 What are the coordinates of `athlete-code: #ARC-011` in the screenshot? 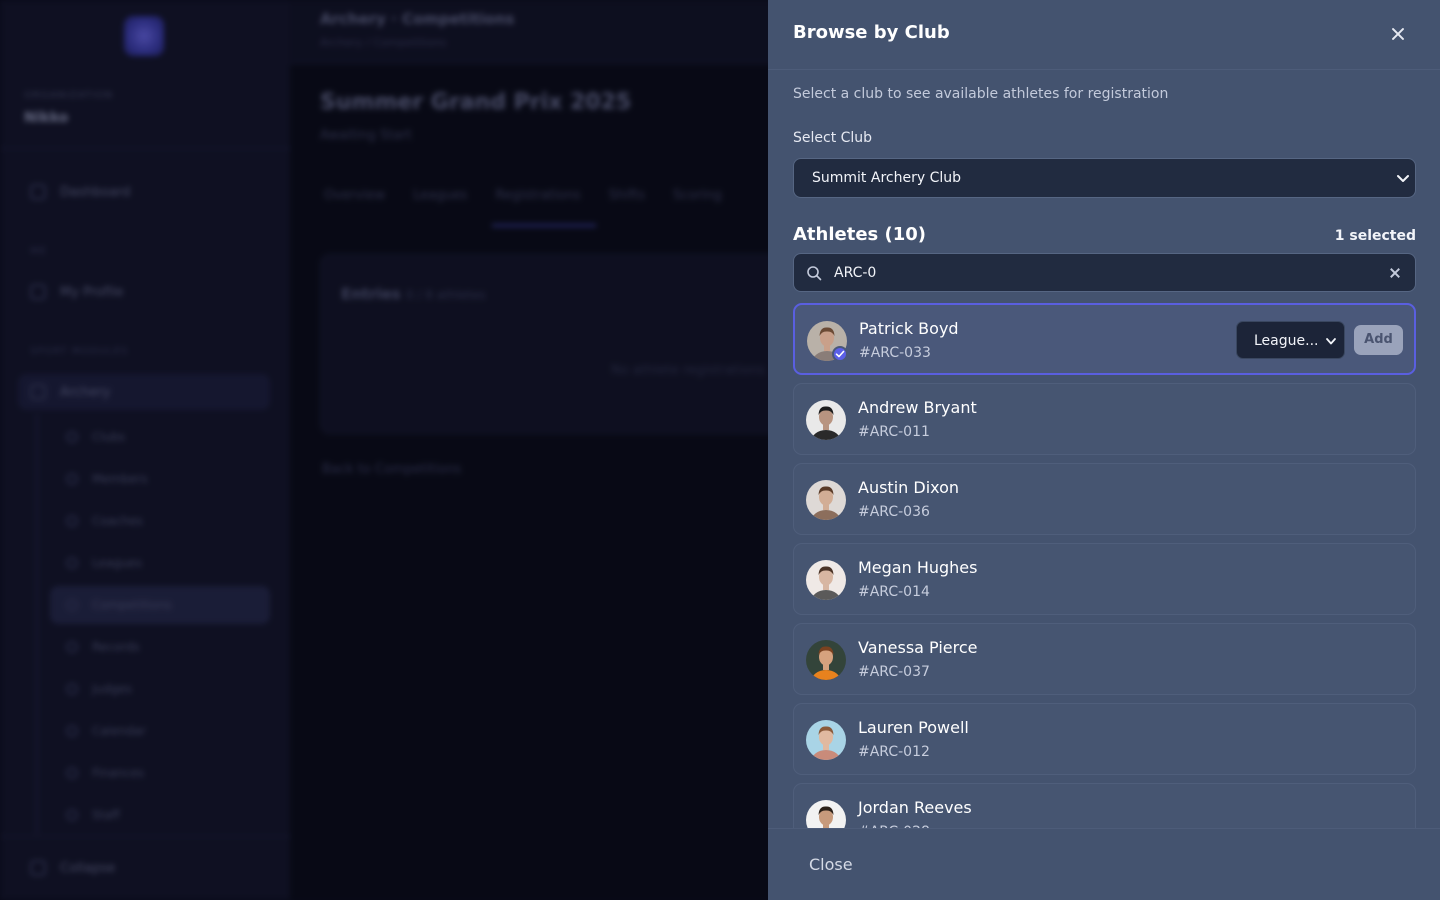 It's located at (894, 432).